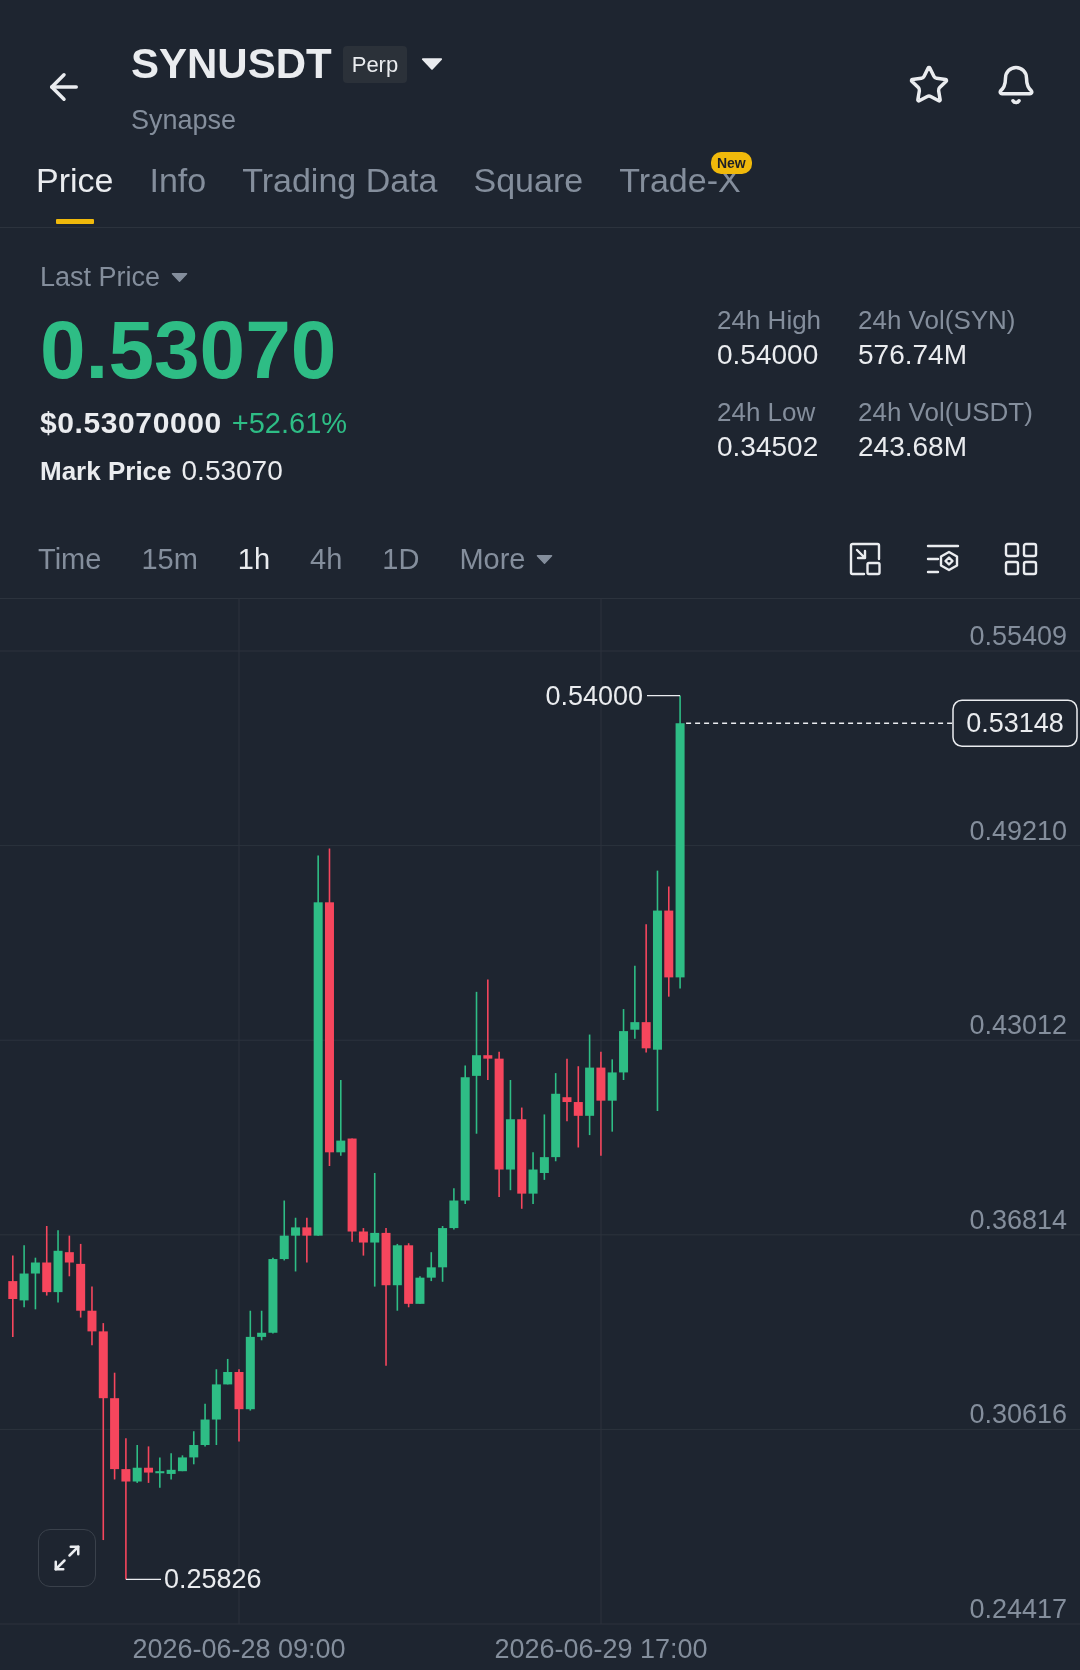 The width and height of the screenshot is (1080, 1670). What do you see at coordinates (767, 412) in the screenshot?
I see `stat-label: 24h Low` at bounding box center [767, 412].